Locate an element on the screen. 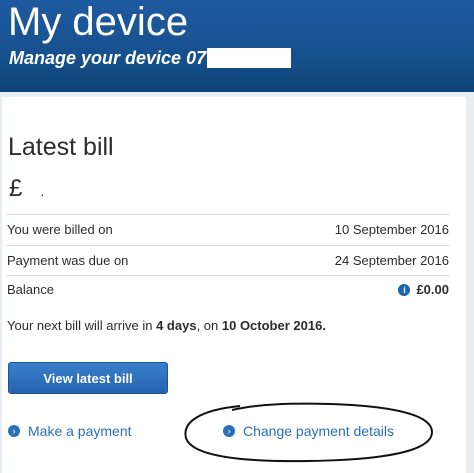 This screenshot has width=474, height=473. make-payment-label: Make a payment is located at coordinates (80, 431).